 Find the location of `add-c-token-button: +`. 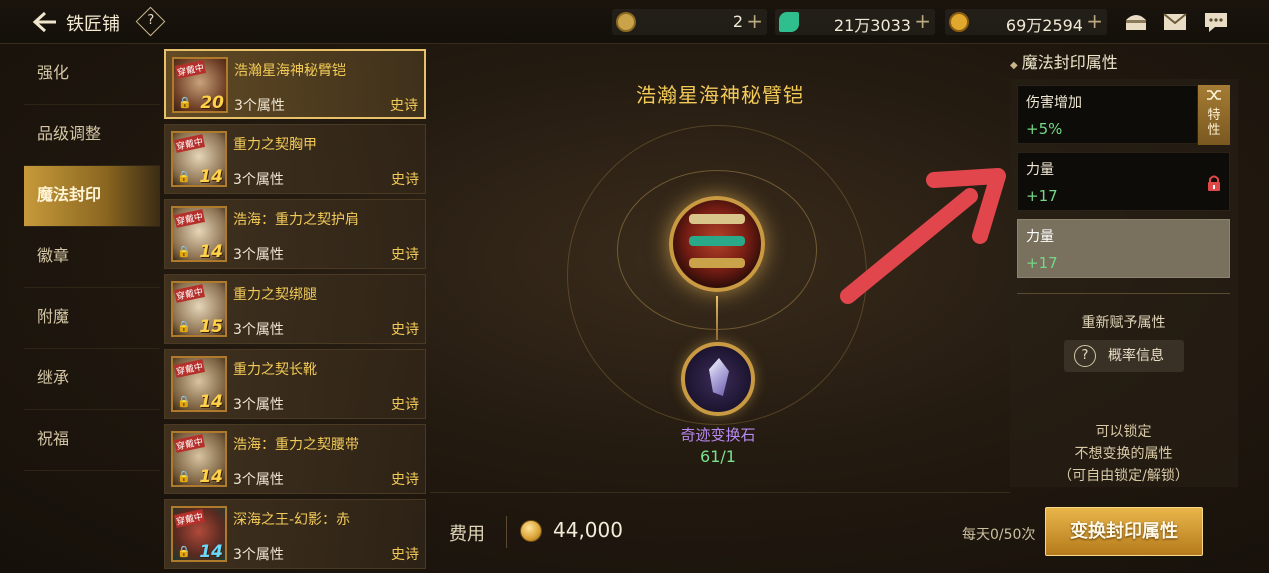

add-c-token-button: + is located at coordinates (754, 21).